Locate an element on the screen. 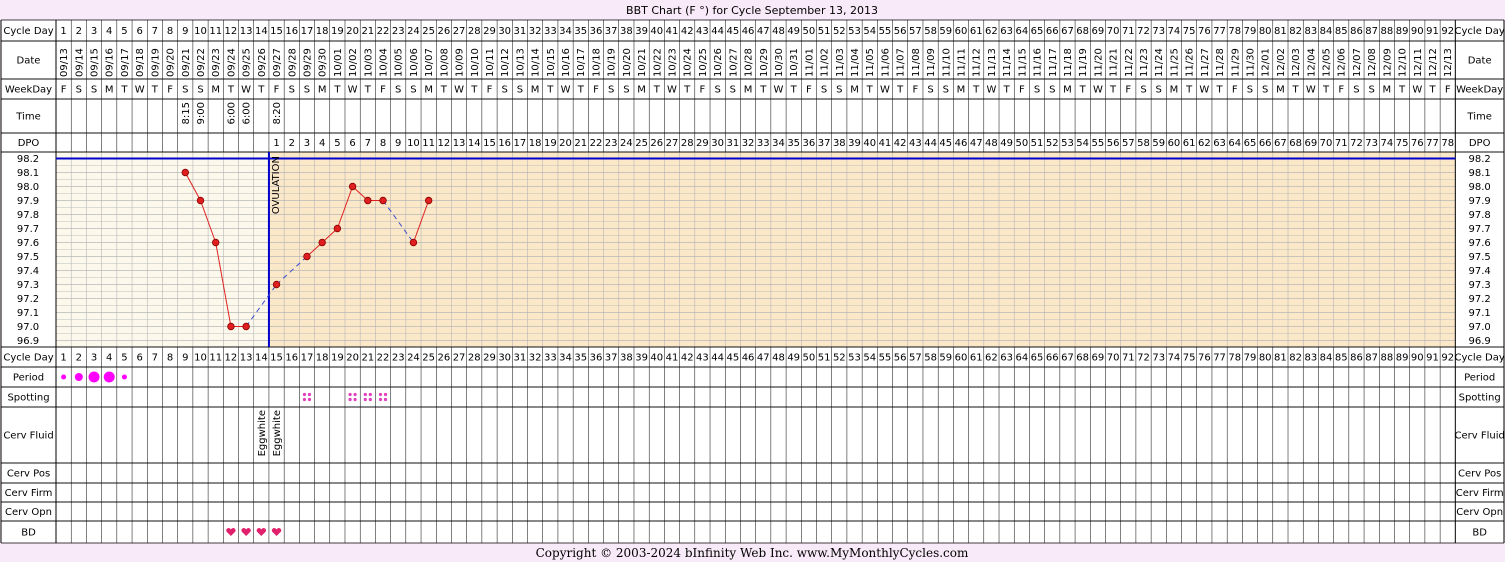  temp-tick-right: 97.7 is located at coordinates (1480, 229).